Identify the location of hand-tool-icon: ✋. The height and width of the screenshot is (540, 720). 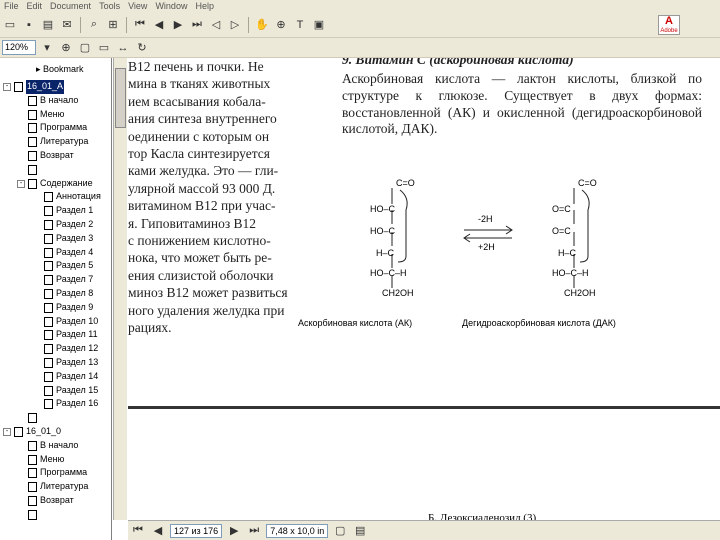
(262, 25).